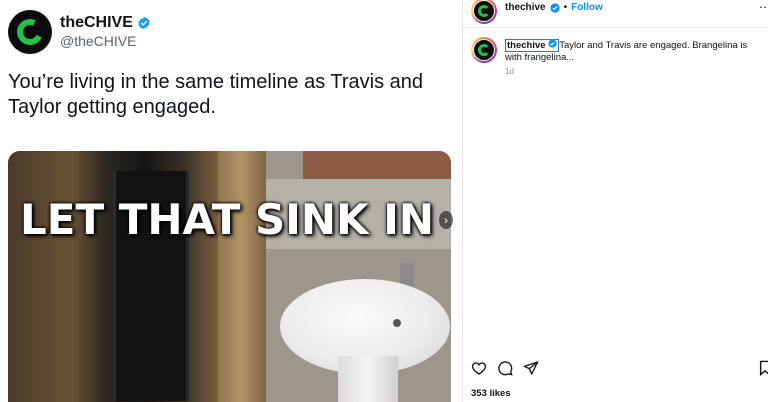 This screenshot has width=768, height=402. I want to click on door-frame-image-part, so click(242, 276).